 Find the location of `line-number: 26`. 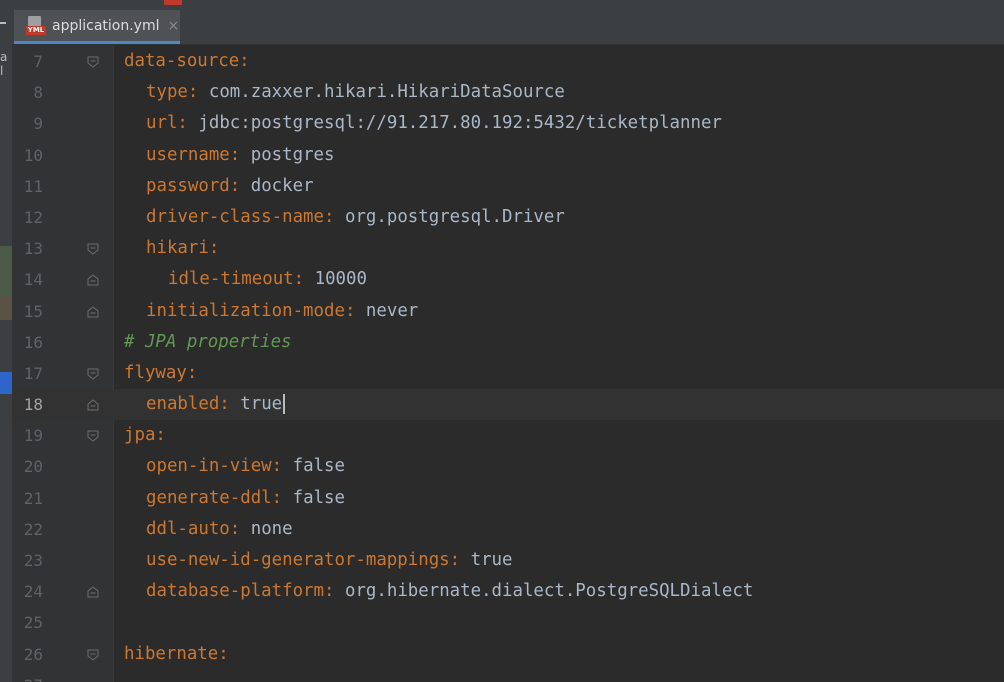

line-number: 26 is located at coordinates (33, 654).